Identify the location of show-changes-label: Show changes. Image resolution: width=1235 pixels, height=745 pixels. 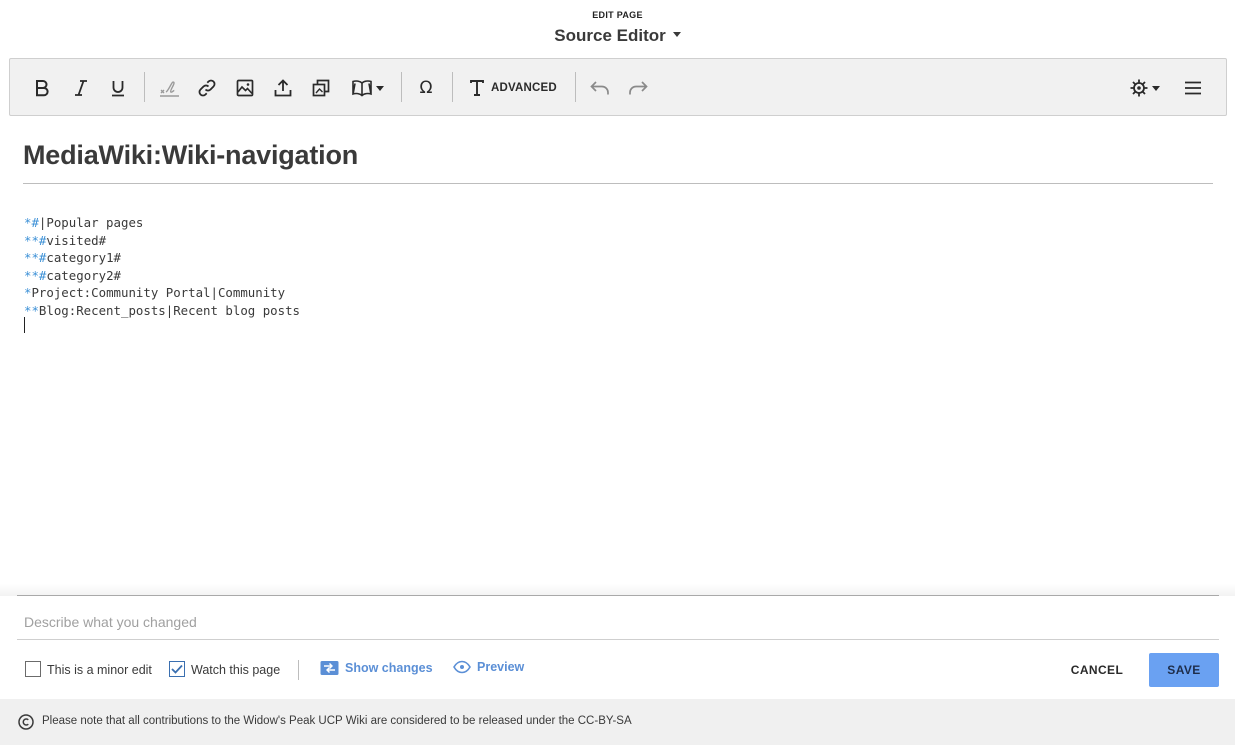
(389, 668).